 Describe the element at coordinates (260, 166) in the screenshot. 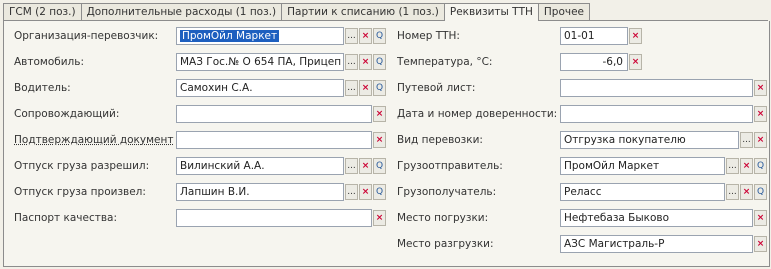

I see `release-allowed-field: Вилинский А.А.` at that location.